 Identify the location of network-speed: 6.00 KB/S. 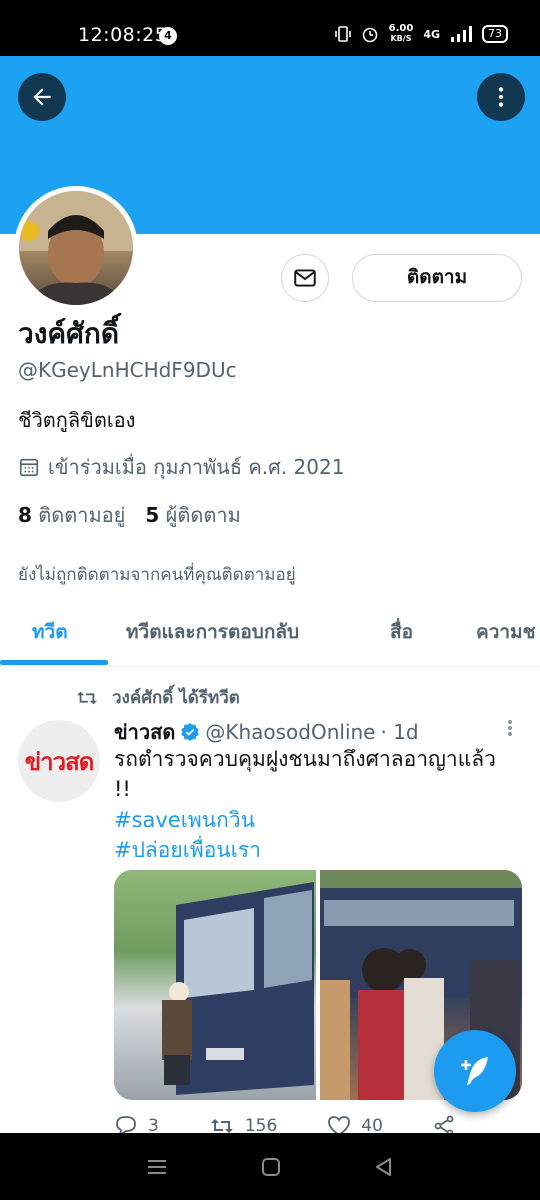
(401, 33).